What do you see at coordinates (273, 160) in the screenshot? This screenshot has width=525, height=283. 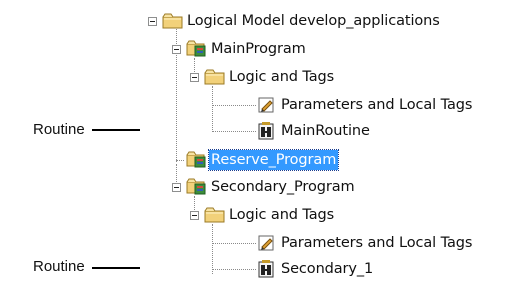 I see `tree-node-label-selected: Reserve_Program` at bounding box center [273, 160].